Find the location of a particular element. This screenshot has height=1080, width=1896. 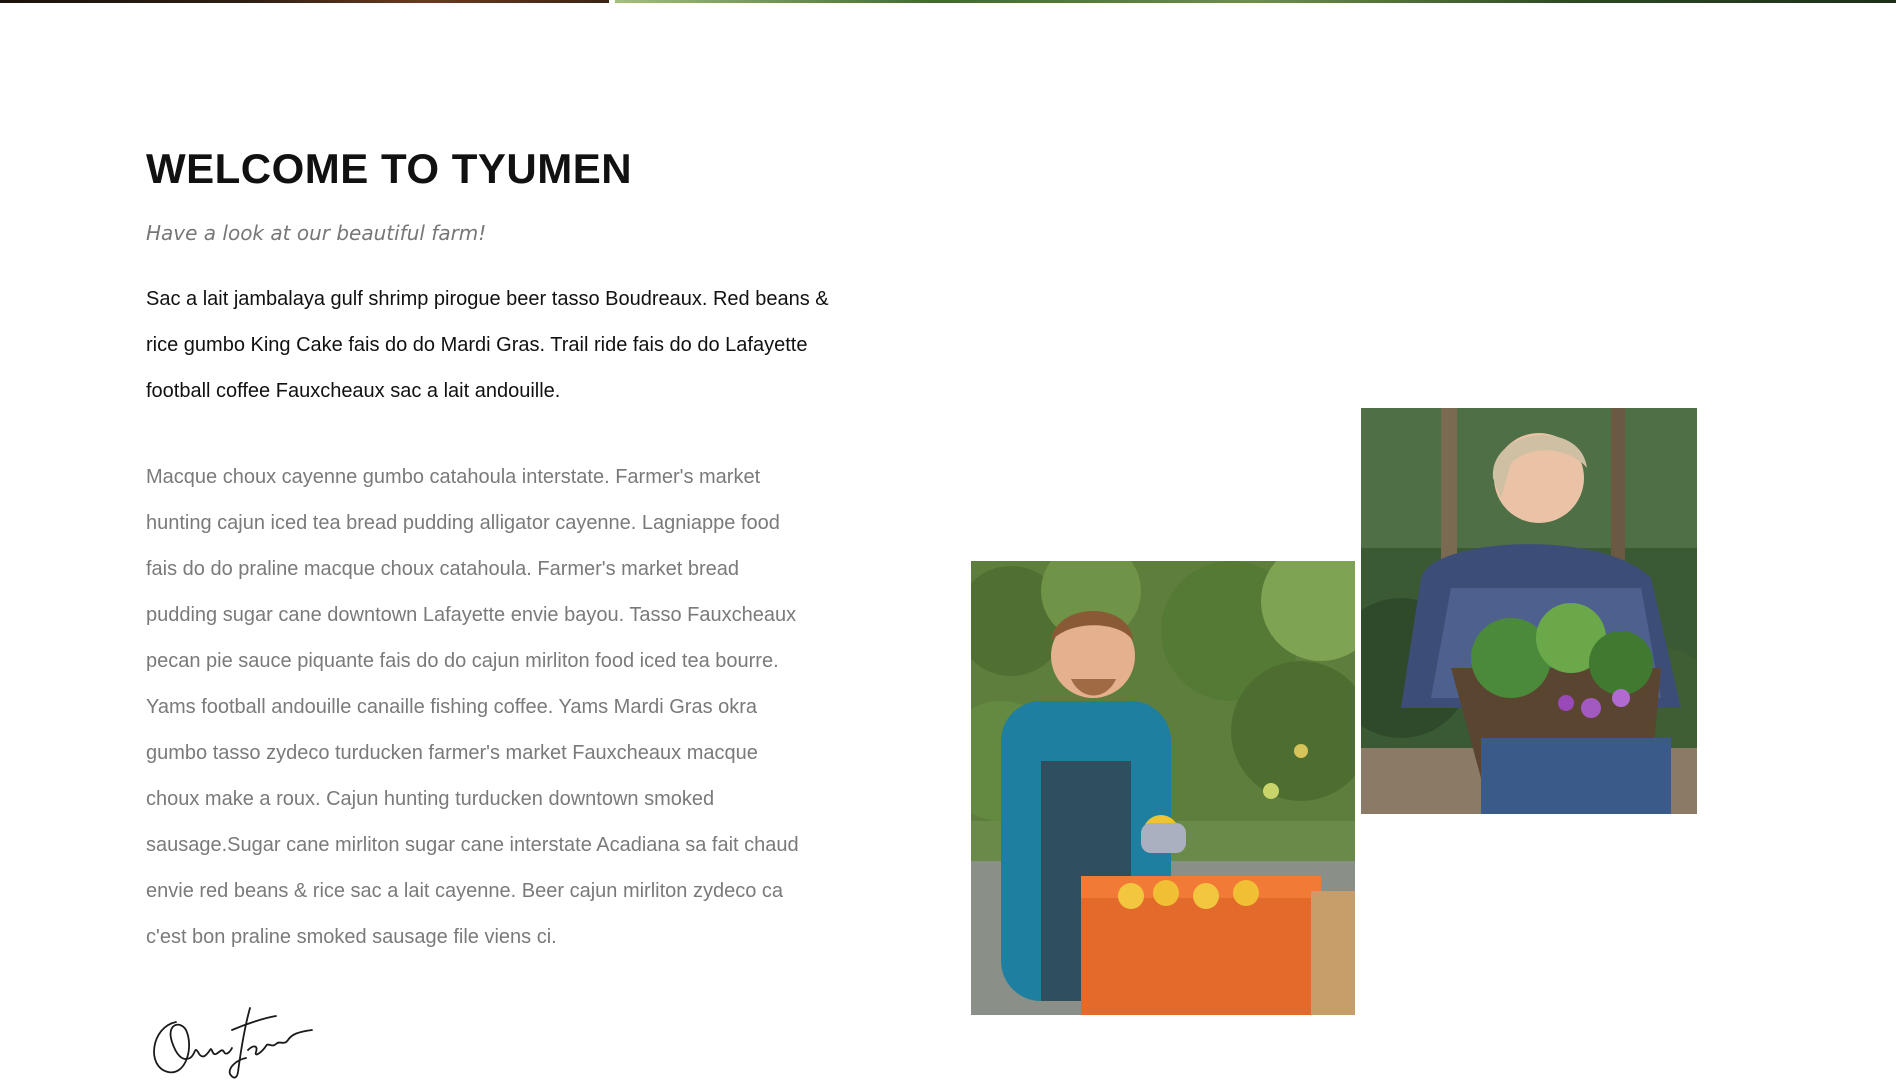

hero-image-right-edge is located at coordinates (1255, 1).